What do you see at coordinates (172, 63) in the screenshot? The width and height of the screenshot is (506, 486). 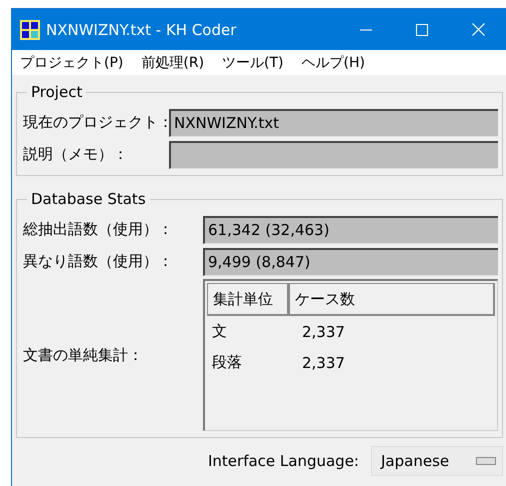 I see `menu-item: 前処理(R)` at bounding box center [172, 63].